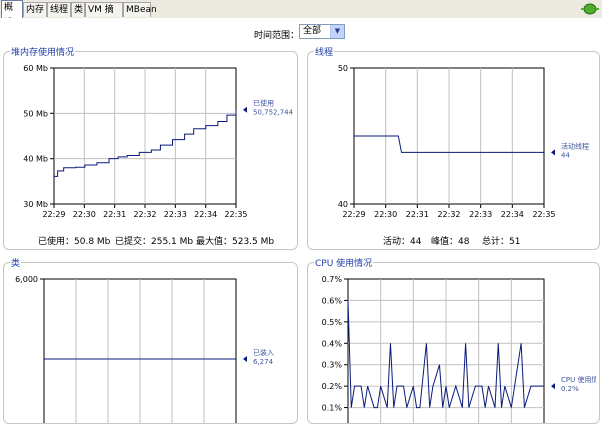  I want to click on time-range-value: 全部, so click(312, 31).